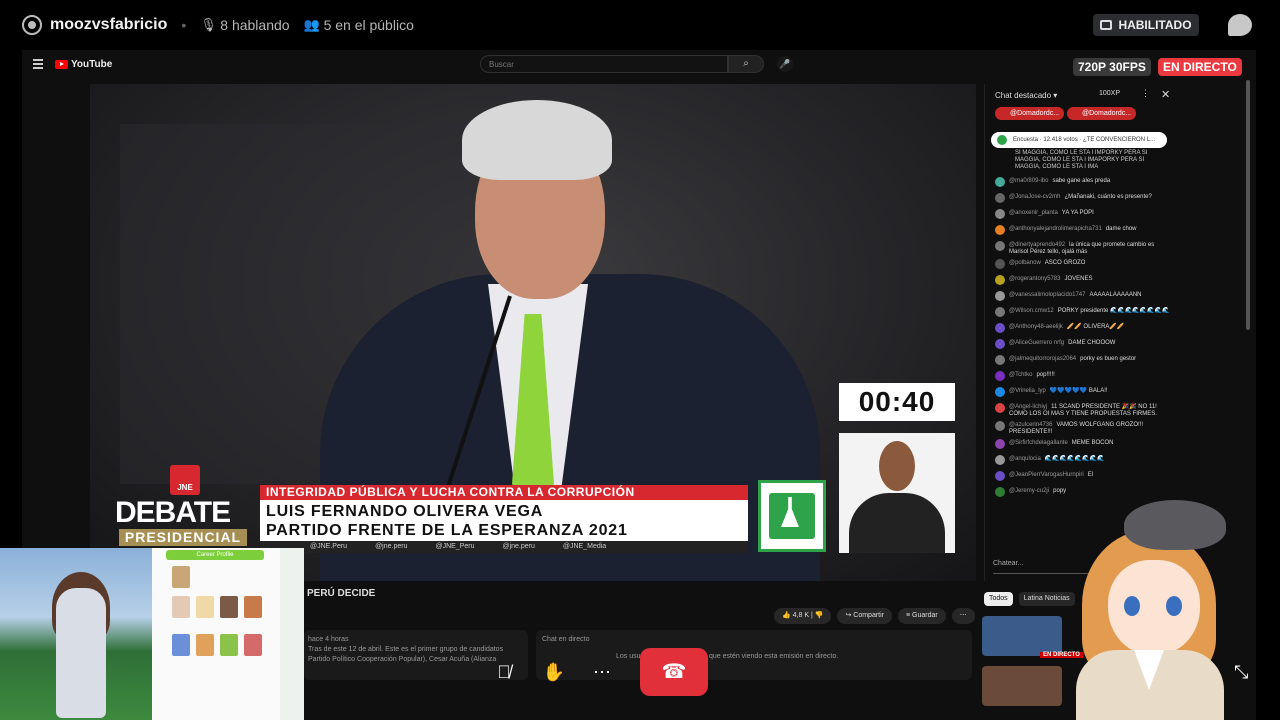 The height and width of the screenshot is (720, 1280). I want to click on chat-author: @anqulocia, so click(1025, 459).